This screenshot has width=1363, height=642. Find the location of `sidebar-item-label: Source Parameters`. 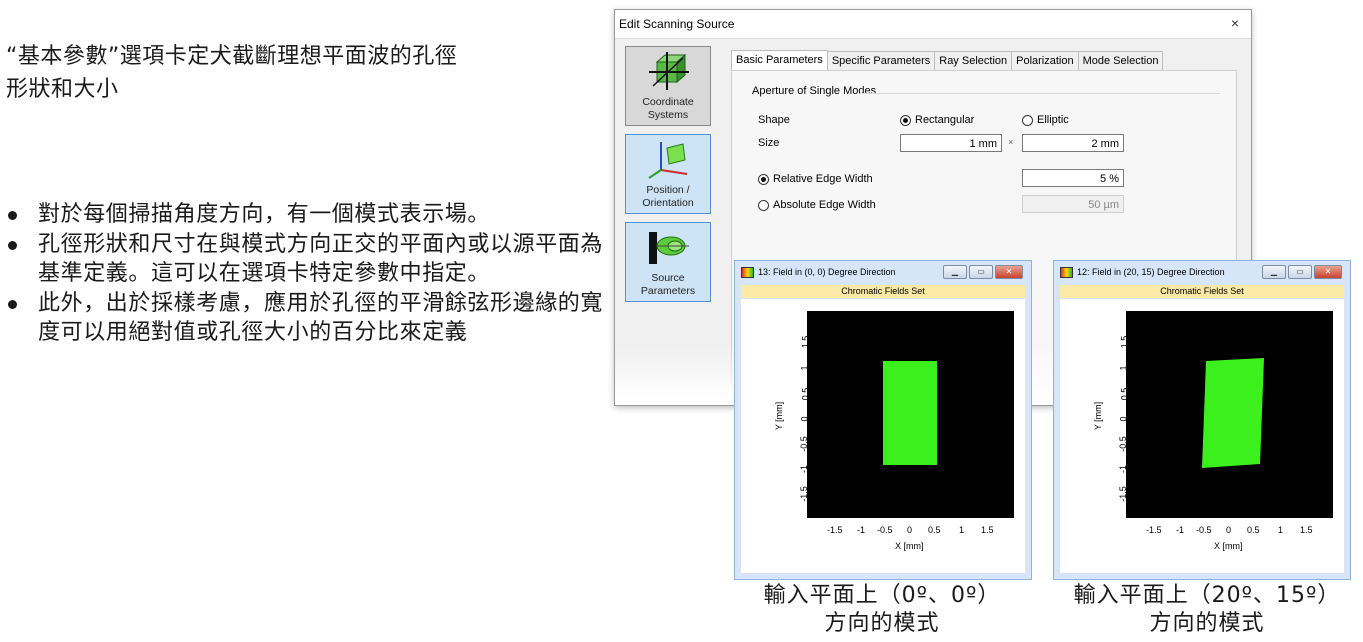

sidebar-item-label: Source Parameters is located at coordinates (668, 284).